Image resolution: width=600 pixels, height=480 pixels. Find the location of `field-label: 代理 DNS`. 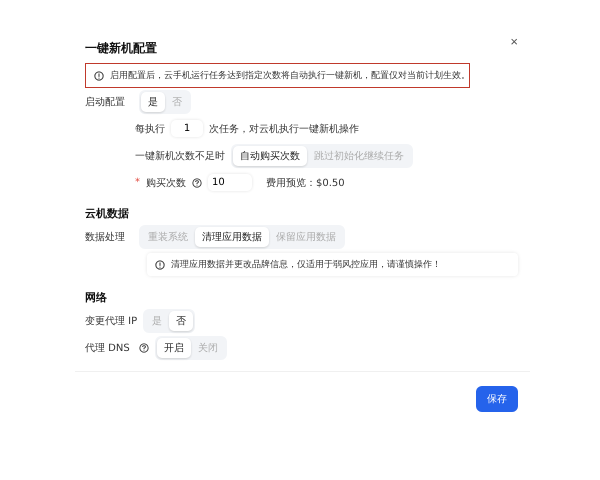

field-label: 代理 DNS is located at coordinates (108, 348).